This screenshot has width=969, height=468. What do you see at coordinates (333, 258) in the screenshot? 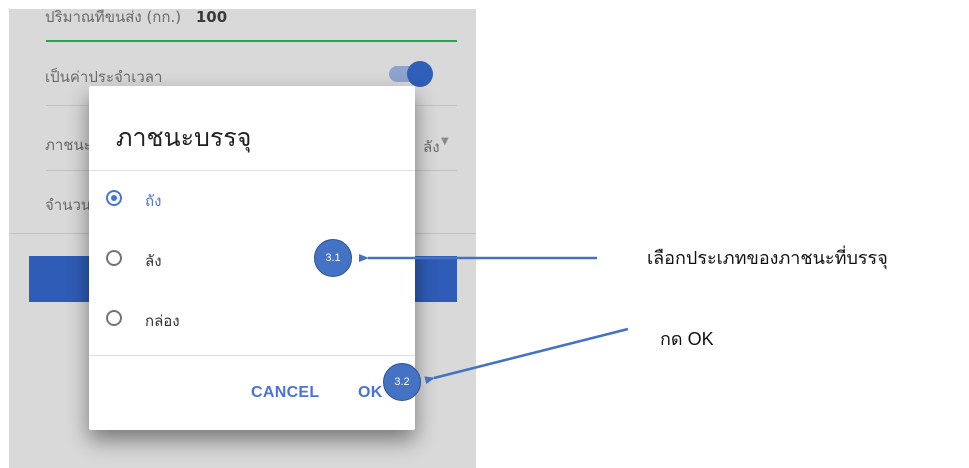
I see `step-marker-3-1: 3.1` at bounding box center [333, 258].